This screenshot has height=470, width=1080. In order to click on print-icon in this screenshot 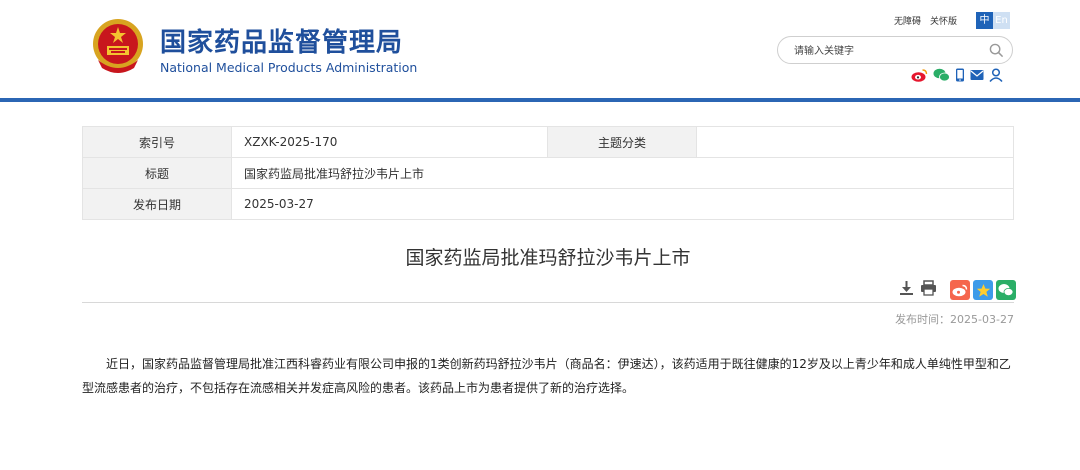, I will do `click(928, 288)`.